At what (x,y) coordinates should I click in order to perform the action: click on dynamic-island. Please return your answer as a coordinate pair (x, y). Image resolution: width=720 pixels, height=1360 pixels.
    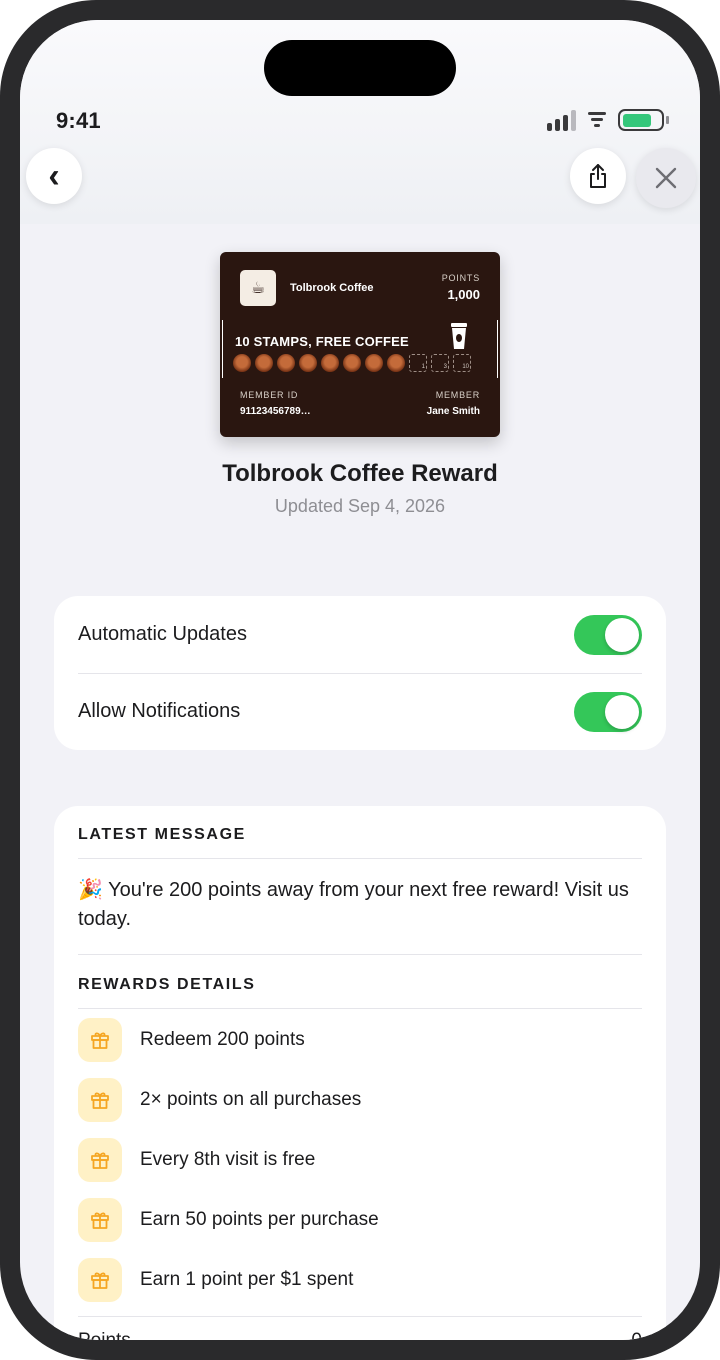
    Looking at the image, I should click on (360, 68).